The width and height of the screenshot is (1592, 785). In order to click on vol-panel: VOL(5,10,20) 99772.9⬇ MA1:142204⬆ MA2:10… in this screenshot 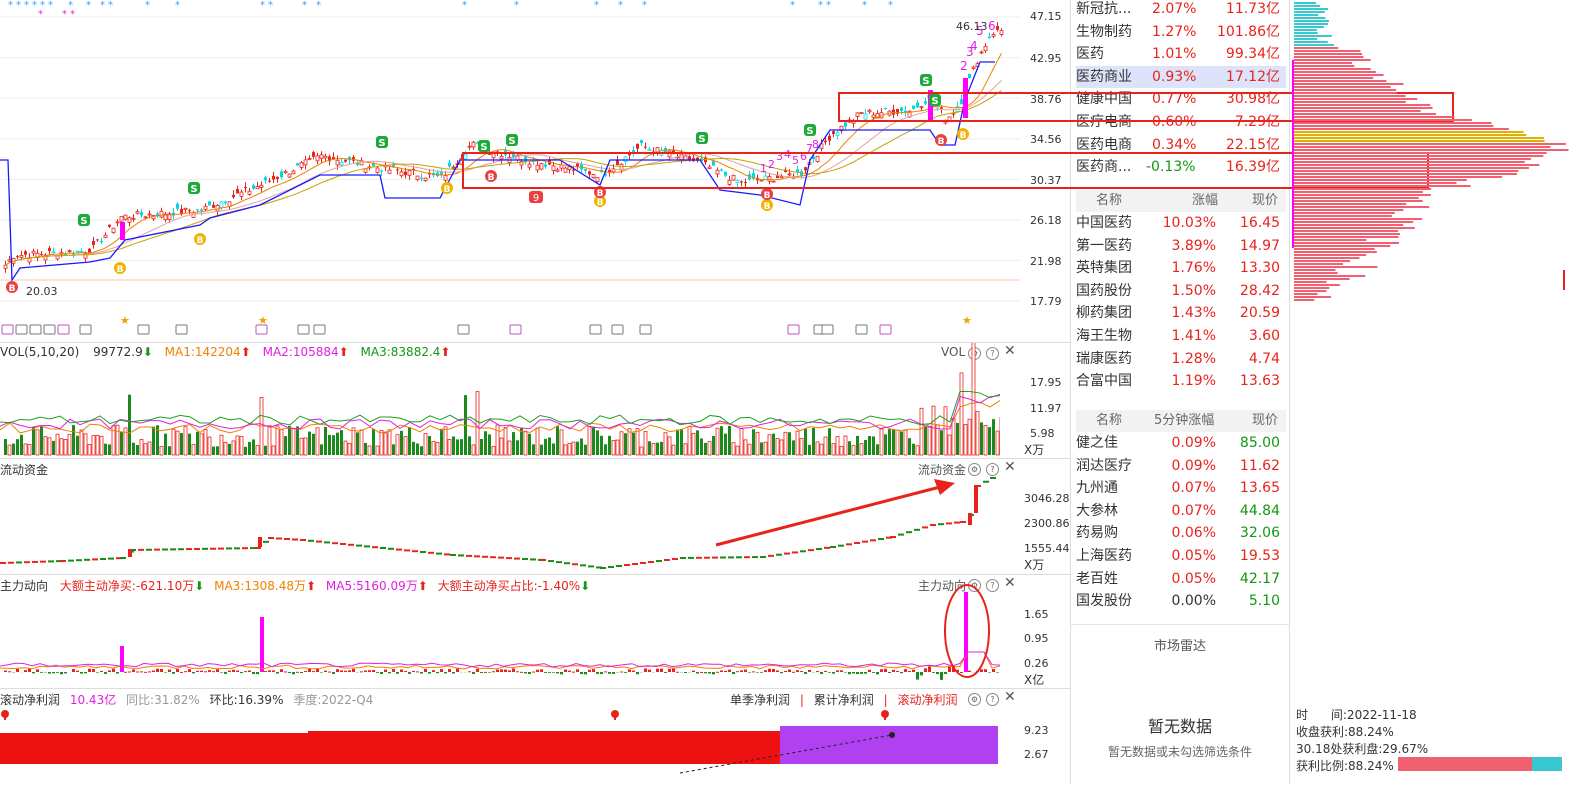, I will do `click(535, 400)`.